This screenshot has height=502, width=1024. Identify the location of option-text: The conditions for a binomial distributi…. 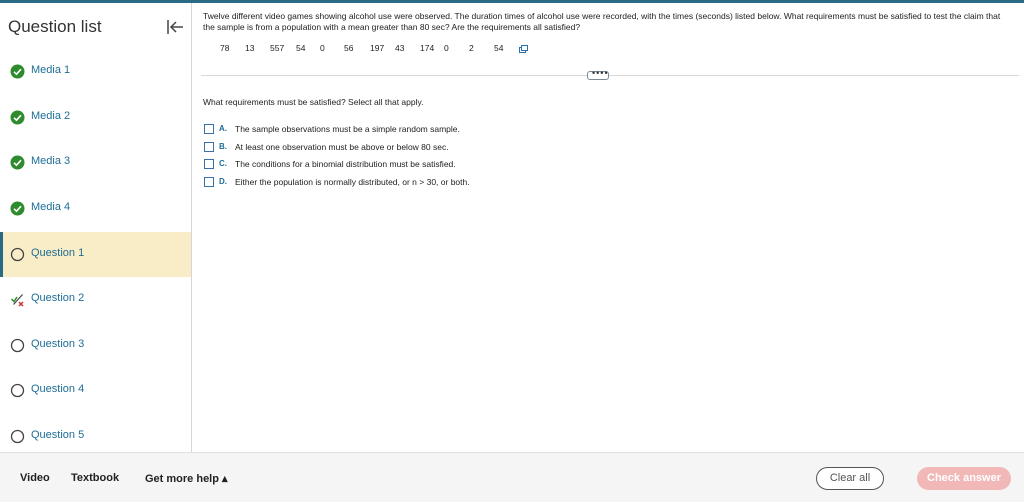
(345, 164).